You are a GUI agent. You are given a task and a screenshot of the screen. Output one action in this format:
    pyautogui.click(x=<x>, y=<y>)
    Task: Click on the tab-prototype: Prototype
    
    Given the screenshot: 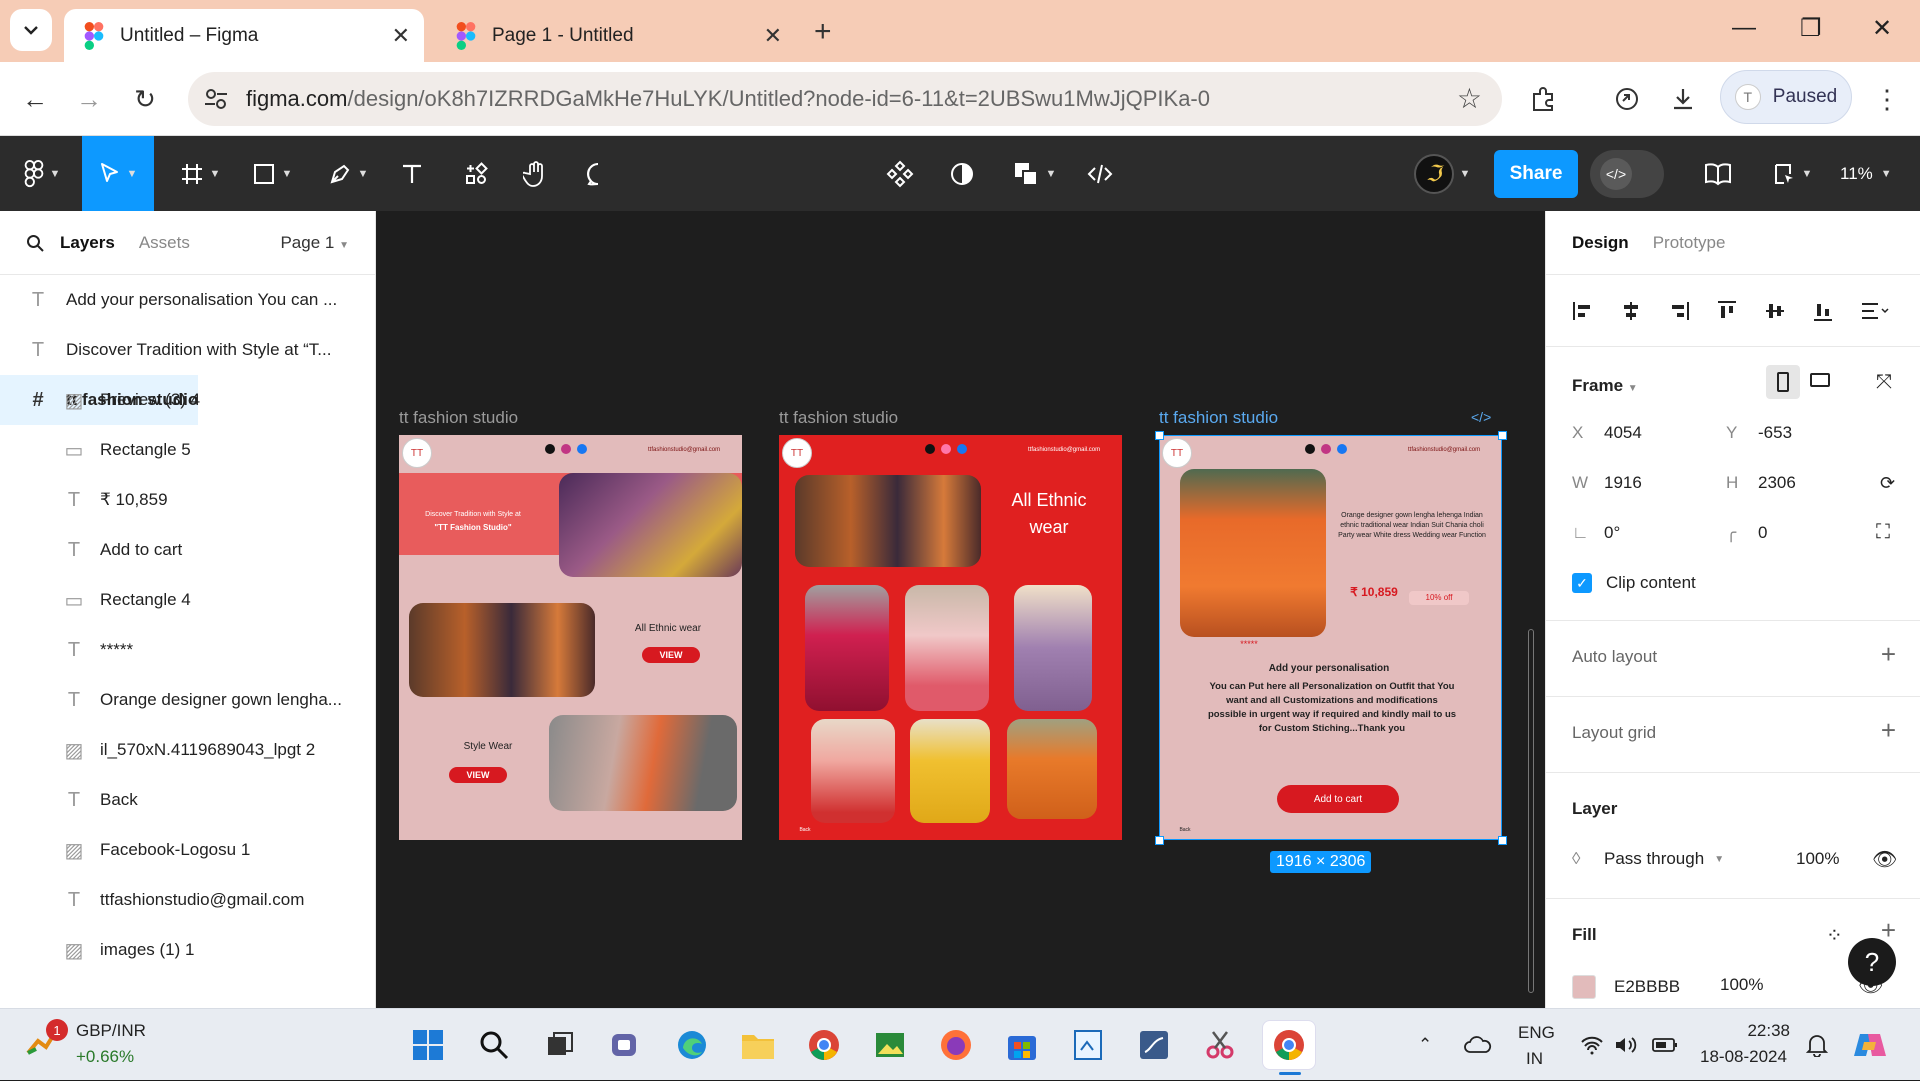 What is the action you would take?
    pyautogui.click(x=1689, y=243)
    